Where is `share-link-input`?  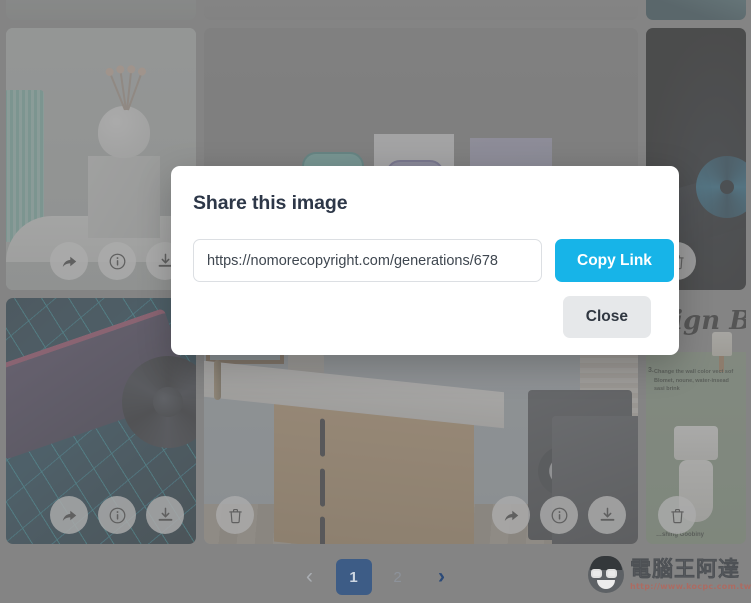 share-link-input is located at coordinates (367, 260).